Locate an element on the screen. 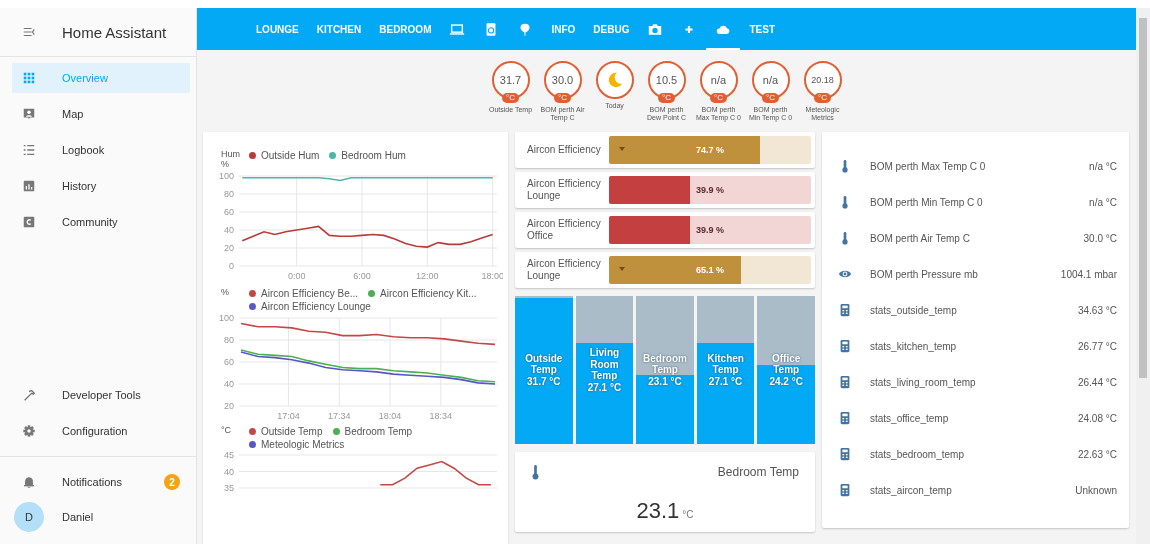  scrollbar is located at coordinates (1143, 276).